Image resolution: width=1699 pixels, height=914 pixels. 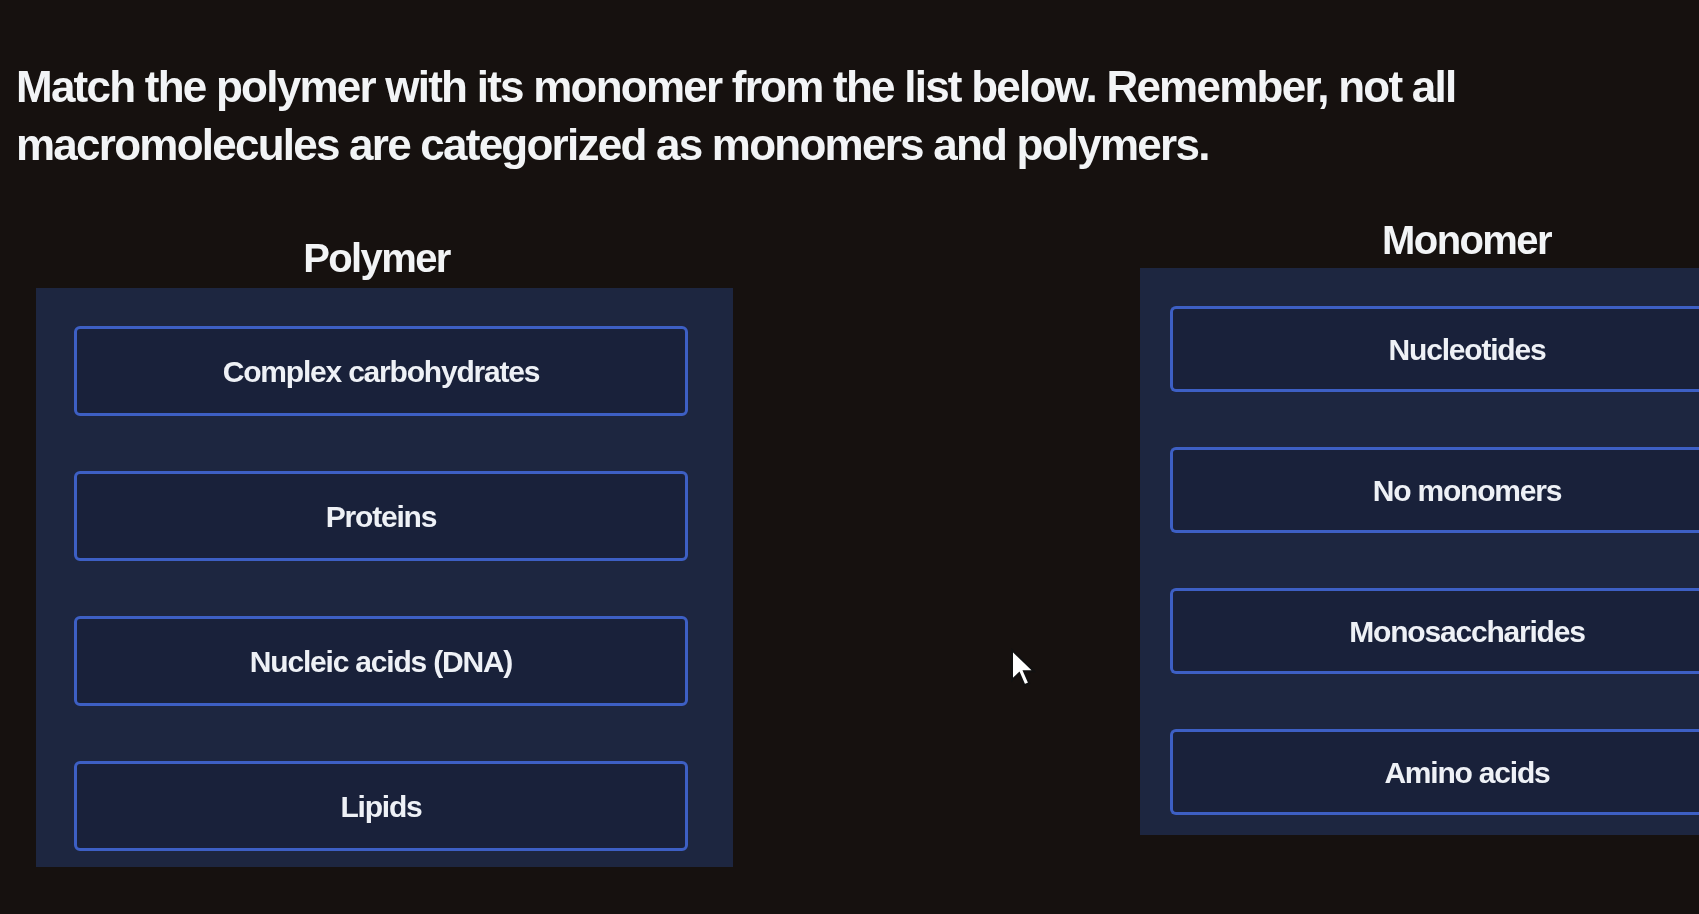 What do you see at coordinates (381, 516) in the screenshot?
I see `answer-option: Proteins` at bounding box center [381, 516].